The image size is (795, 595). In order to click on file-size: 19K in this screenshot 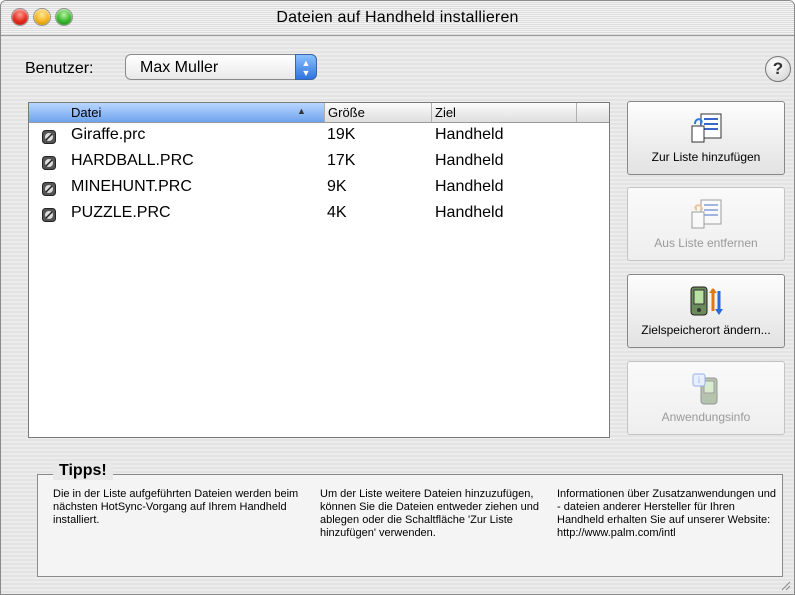, I will do `click(341, 134)`.